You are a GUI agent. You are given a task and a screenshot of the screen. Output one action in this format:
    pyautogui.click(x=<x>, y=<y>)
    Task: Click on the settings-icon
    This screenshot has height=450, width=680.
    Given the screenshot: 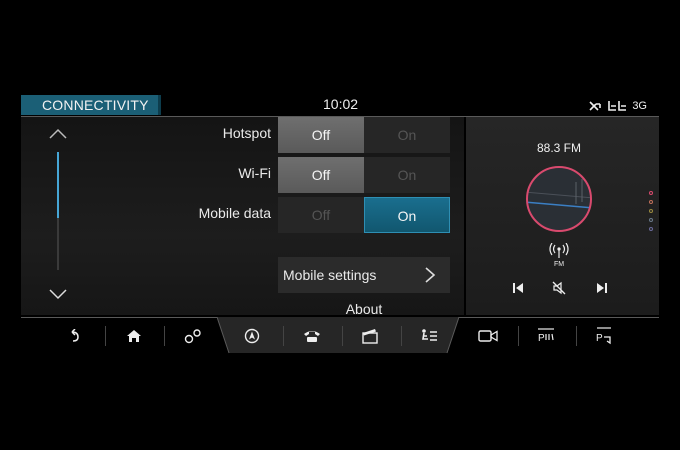 What is the action you would take?
    pyautogui.click(x=192, y=336)
    